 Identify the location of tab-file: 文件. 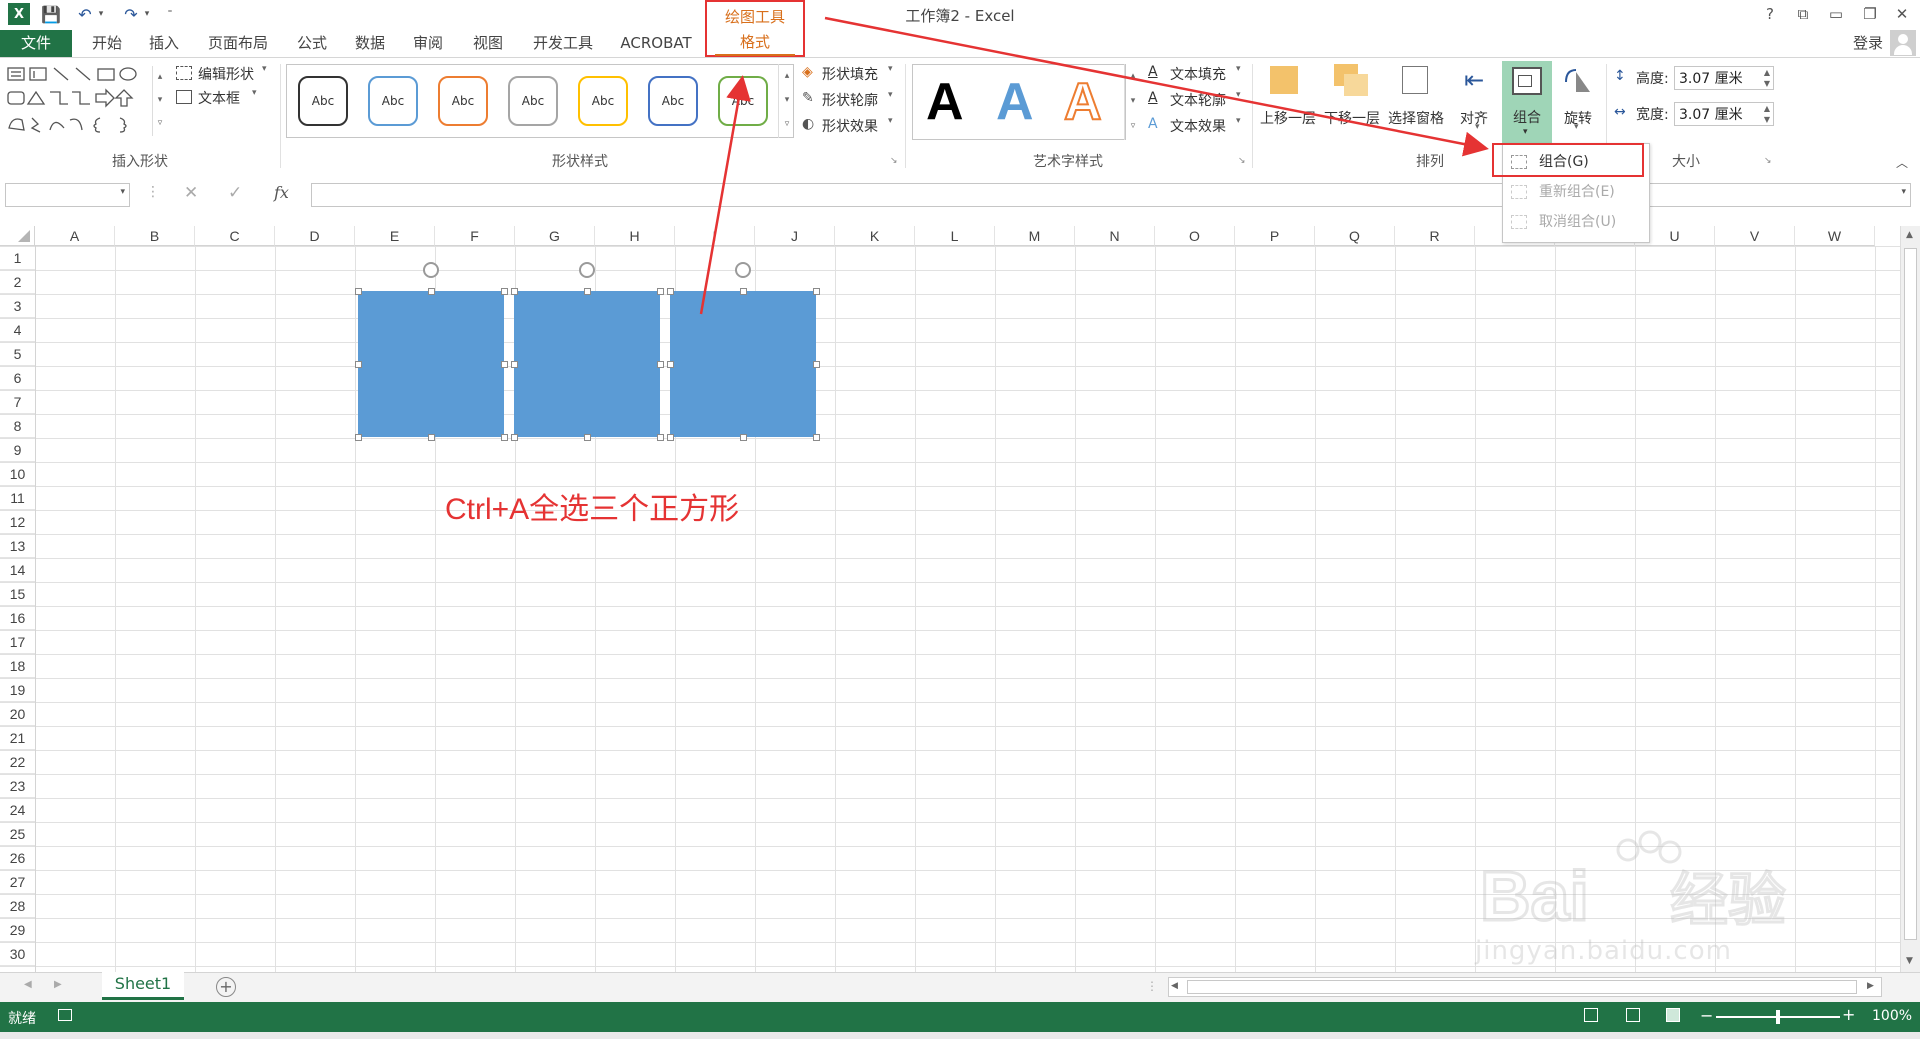
(36, 43).